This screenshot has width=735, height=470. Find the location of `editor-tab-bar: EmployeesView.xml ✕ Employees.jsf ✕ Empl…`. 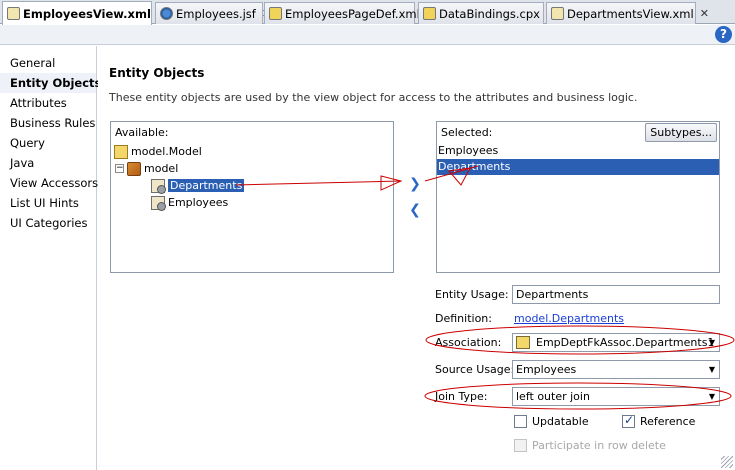

editor-tab-bar: EmployeesView.xml ✕ Employees.jsf ✕ Empl… is located at coordinates (367, 12).